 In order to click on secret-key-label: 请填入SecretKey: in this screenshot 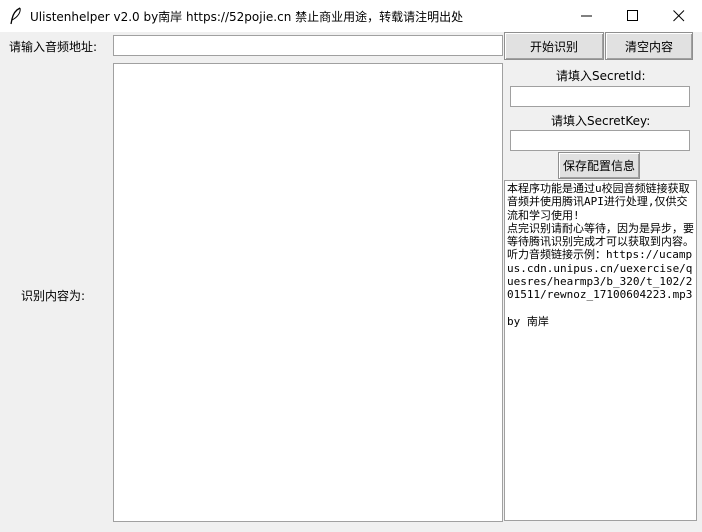, I will do `click(601, 121)`.